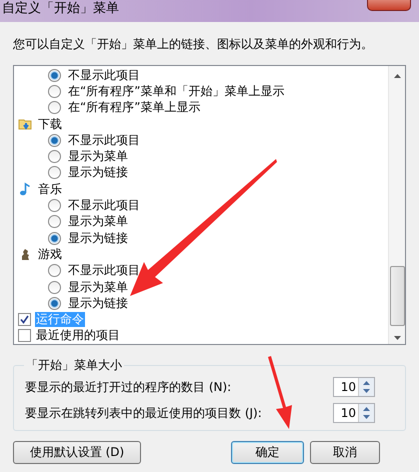  Describe the element at coordinates (25, 189) in the screenshot. I see `music-note-icon` at that location.